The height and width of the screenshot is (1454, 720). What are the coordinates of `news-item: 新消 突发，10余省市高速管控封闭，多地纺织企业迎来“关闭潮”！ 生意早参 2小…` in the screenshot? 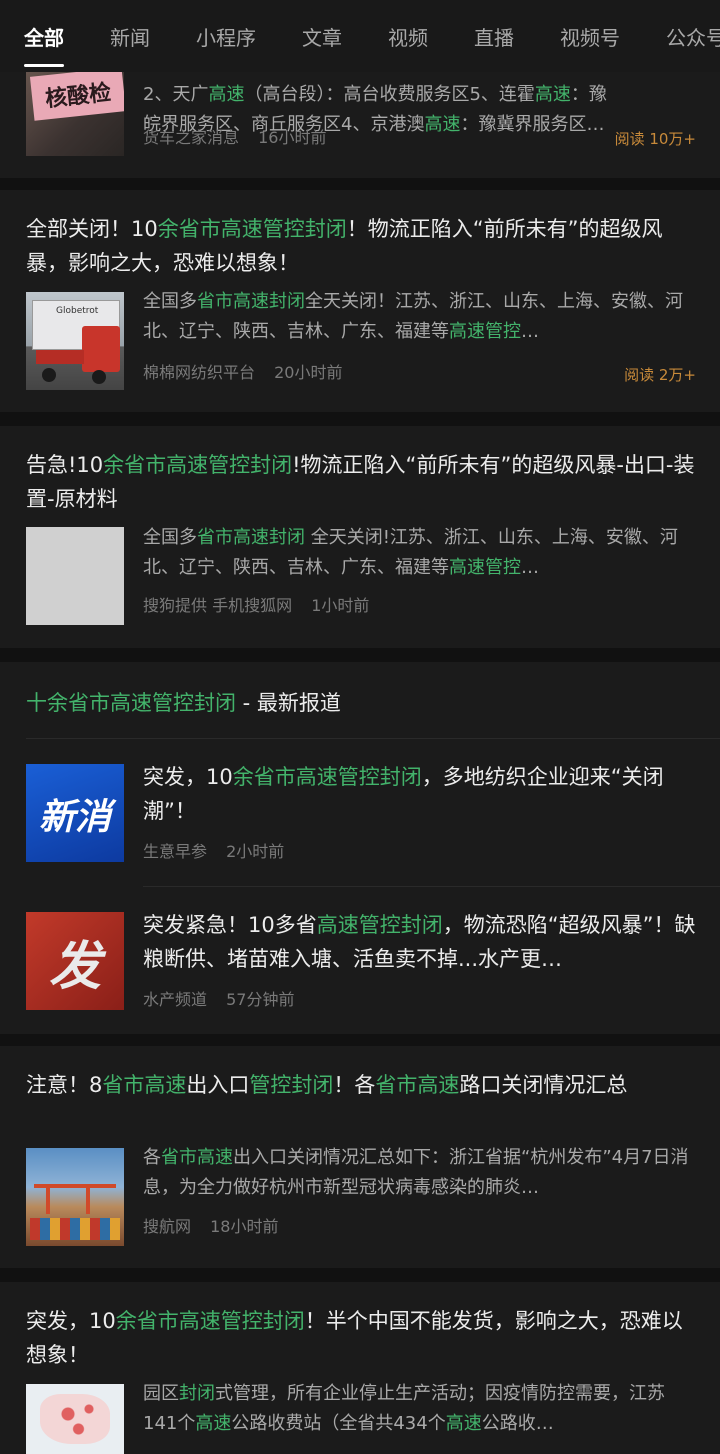 It's located at (360, 811).